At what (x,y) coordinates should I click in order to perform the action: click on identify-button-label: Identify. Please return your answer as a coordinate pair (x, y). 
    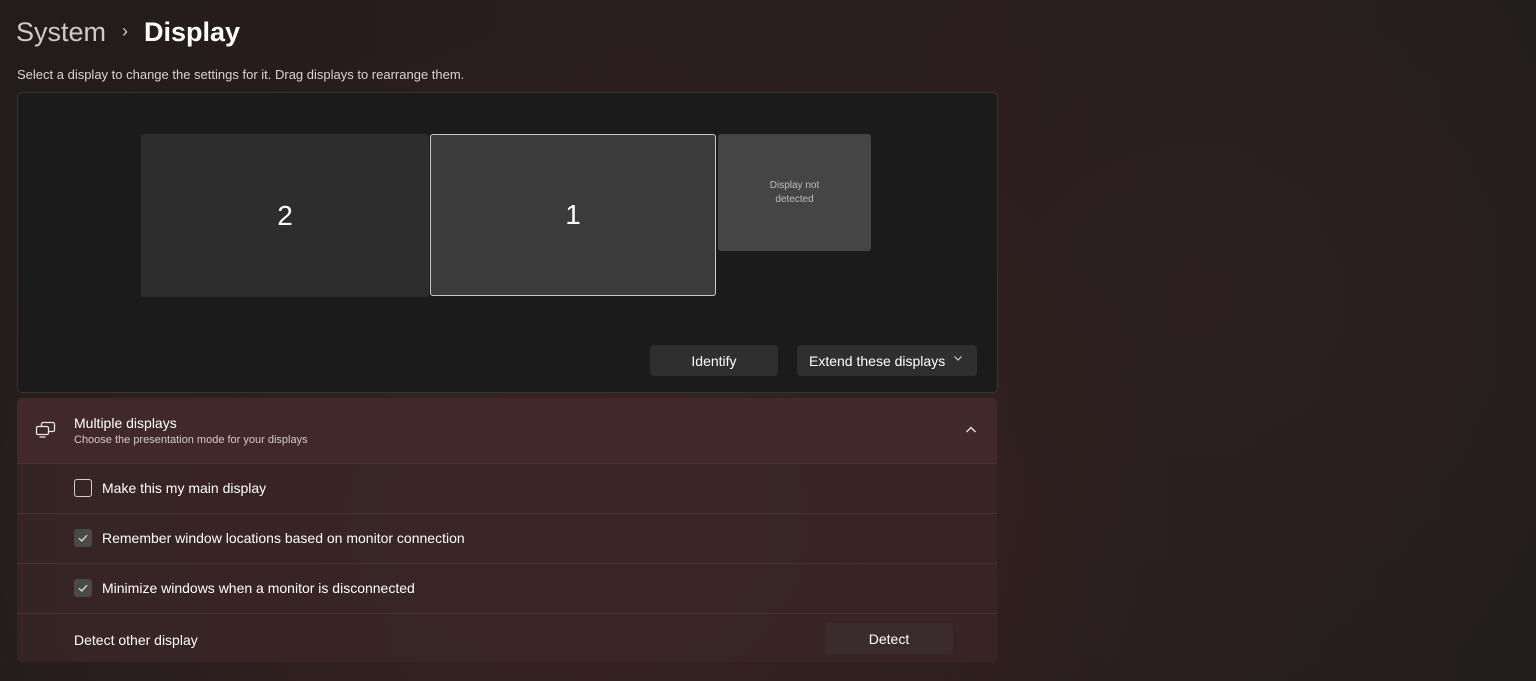
    Looking at the image, I should click on (714, 360).